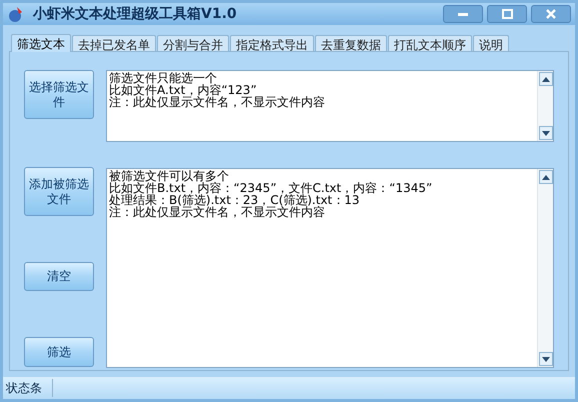  Describe the element at coordinates (59, 94) in the screenshot. I see `action-button: 选择筛选文件` at that location.